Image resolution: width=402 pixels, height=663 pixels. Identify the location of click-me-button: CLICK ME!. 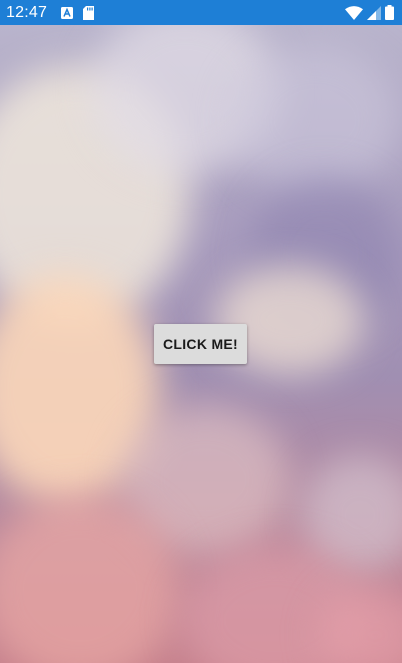
(200, 344).